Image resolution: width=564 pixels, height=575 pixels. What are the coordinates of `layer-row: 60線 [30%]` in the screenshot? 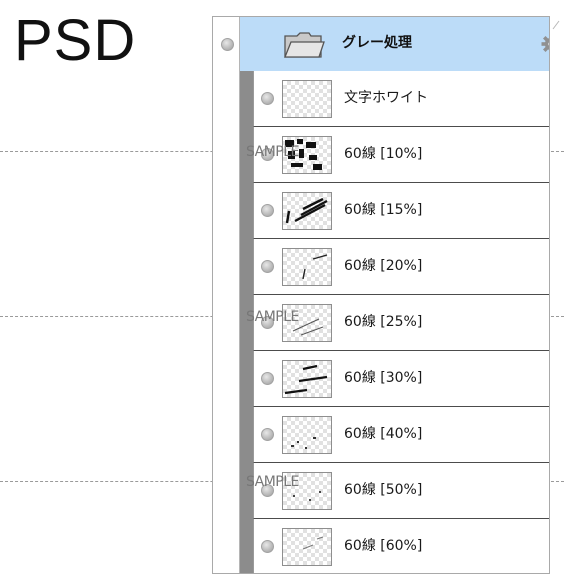 It's located at (401, 379).